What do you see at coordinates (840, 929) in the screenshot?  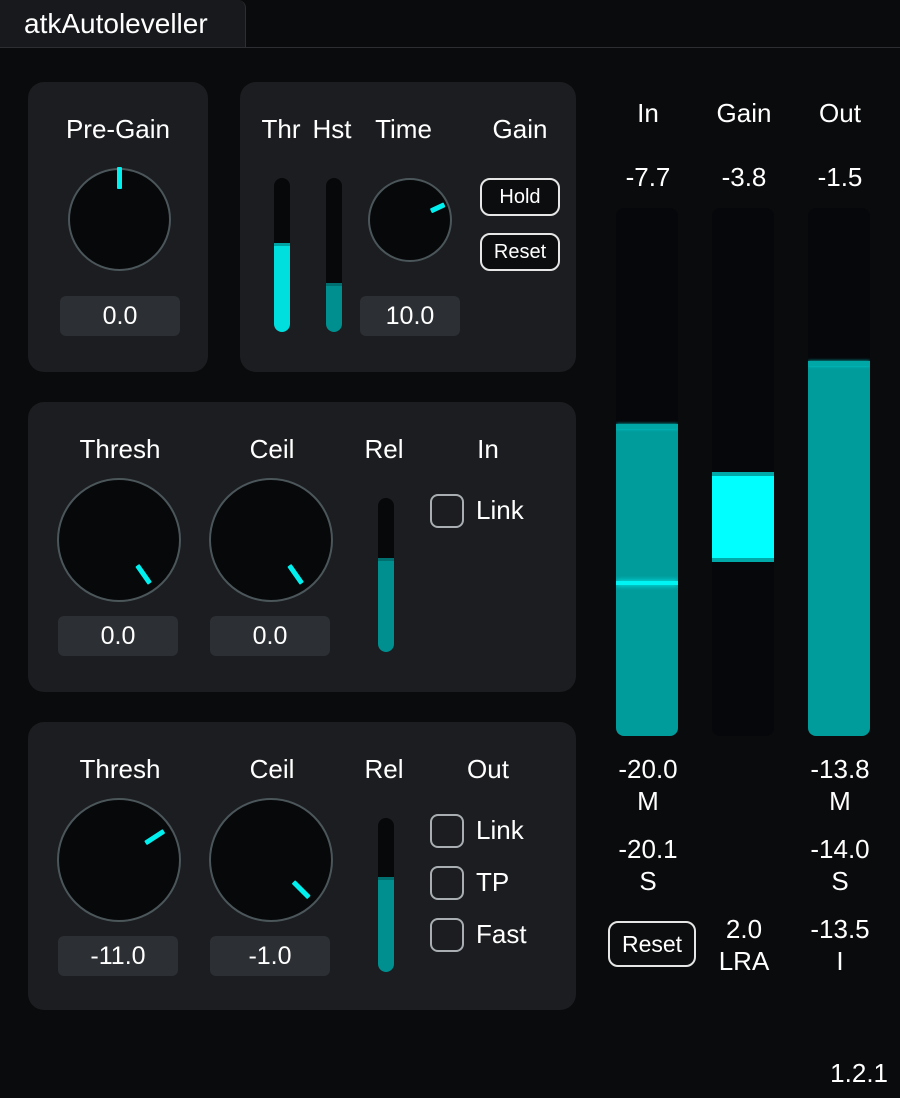 I see `out-integrated-value: -13.5` at bounding box center [840, 929].